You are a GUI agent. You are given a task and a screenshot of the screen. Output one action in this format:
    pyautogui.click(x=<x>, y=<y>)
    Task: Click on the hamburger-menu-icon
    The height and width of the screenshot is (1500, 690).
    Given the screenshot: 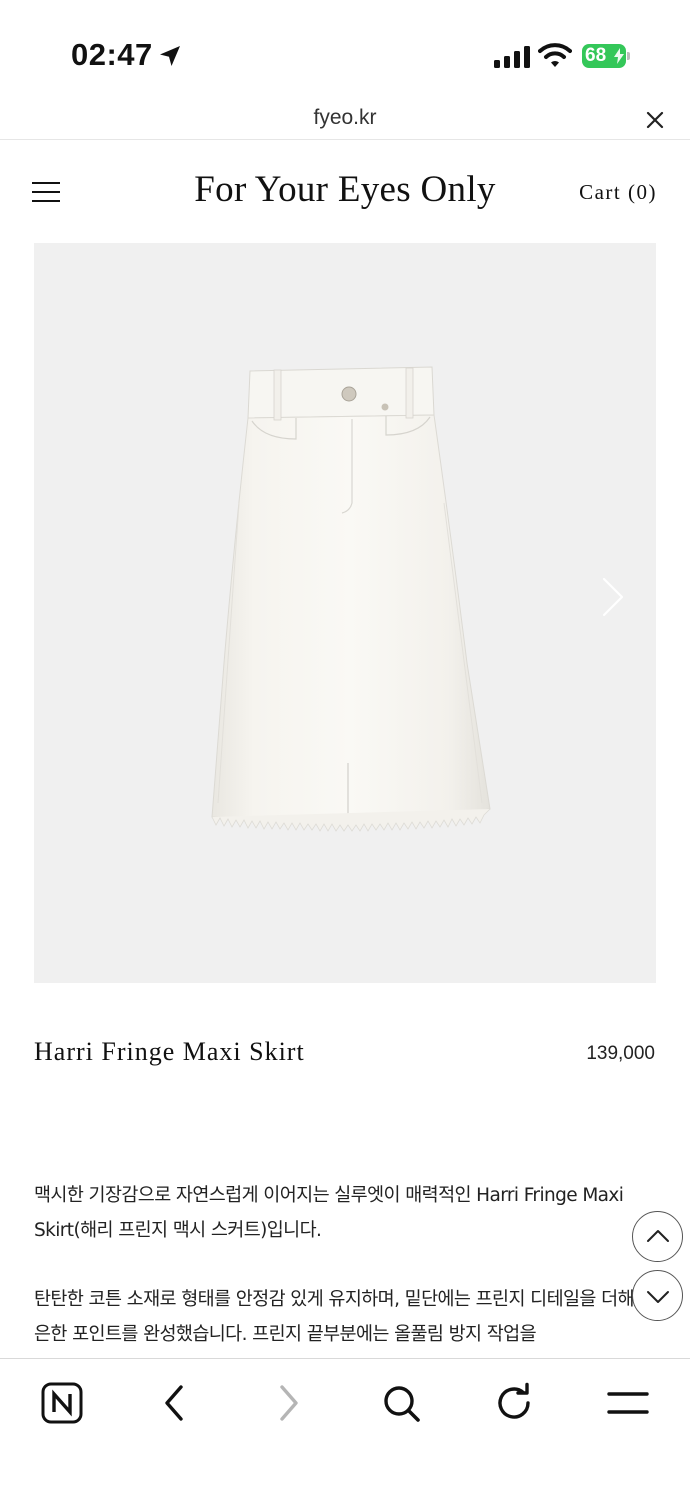 What is the action you would take?
    pyautogui.click(x=46, y=193)
    